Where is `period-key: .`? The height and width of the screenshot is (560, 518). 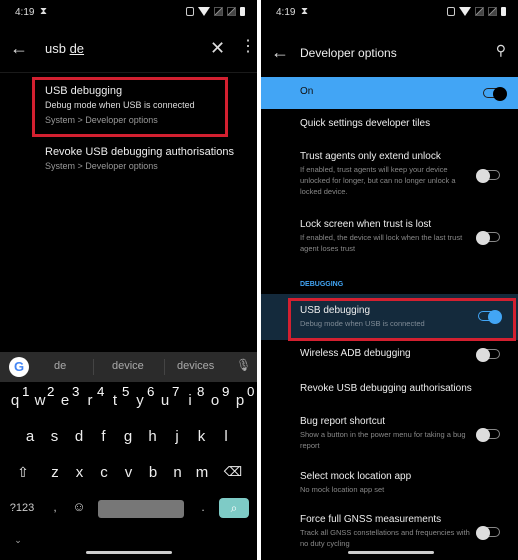
period-key: . is located at coordinates (203, 507).